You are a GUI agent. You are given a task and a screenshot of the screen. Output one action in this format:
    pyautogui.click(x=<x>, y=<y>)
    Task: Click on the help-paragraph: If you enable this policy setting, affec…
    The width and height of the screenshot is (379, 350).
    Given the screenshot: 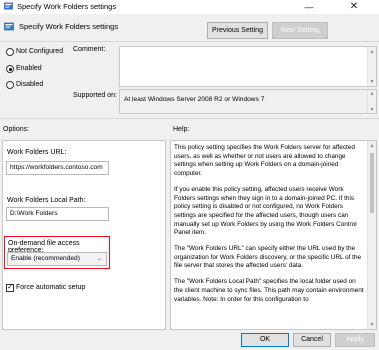 What is the action you would take?
    pyautogui.click(x=265, y=211)
    